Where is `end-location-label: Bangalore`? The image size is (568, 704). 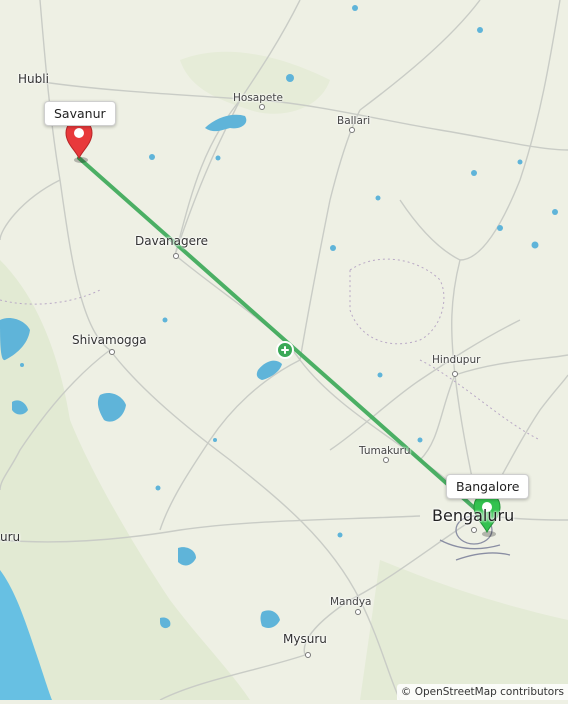 end-location-label: Bangalore is located at coordinates (488, 486).